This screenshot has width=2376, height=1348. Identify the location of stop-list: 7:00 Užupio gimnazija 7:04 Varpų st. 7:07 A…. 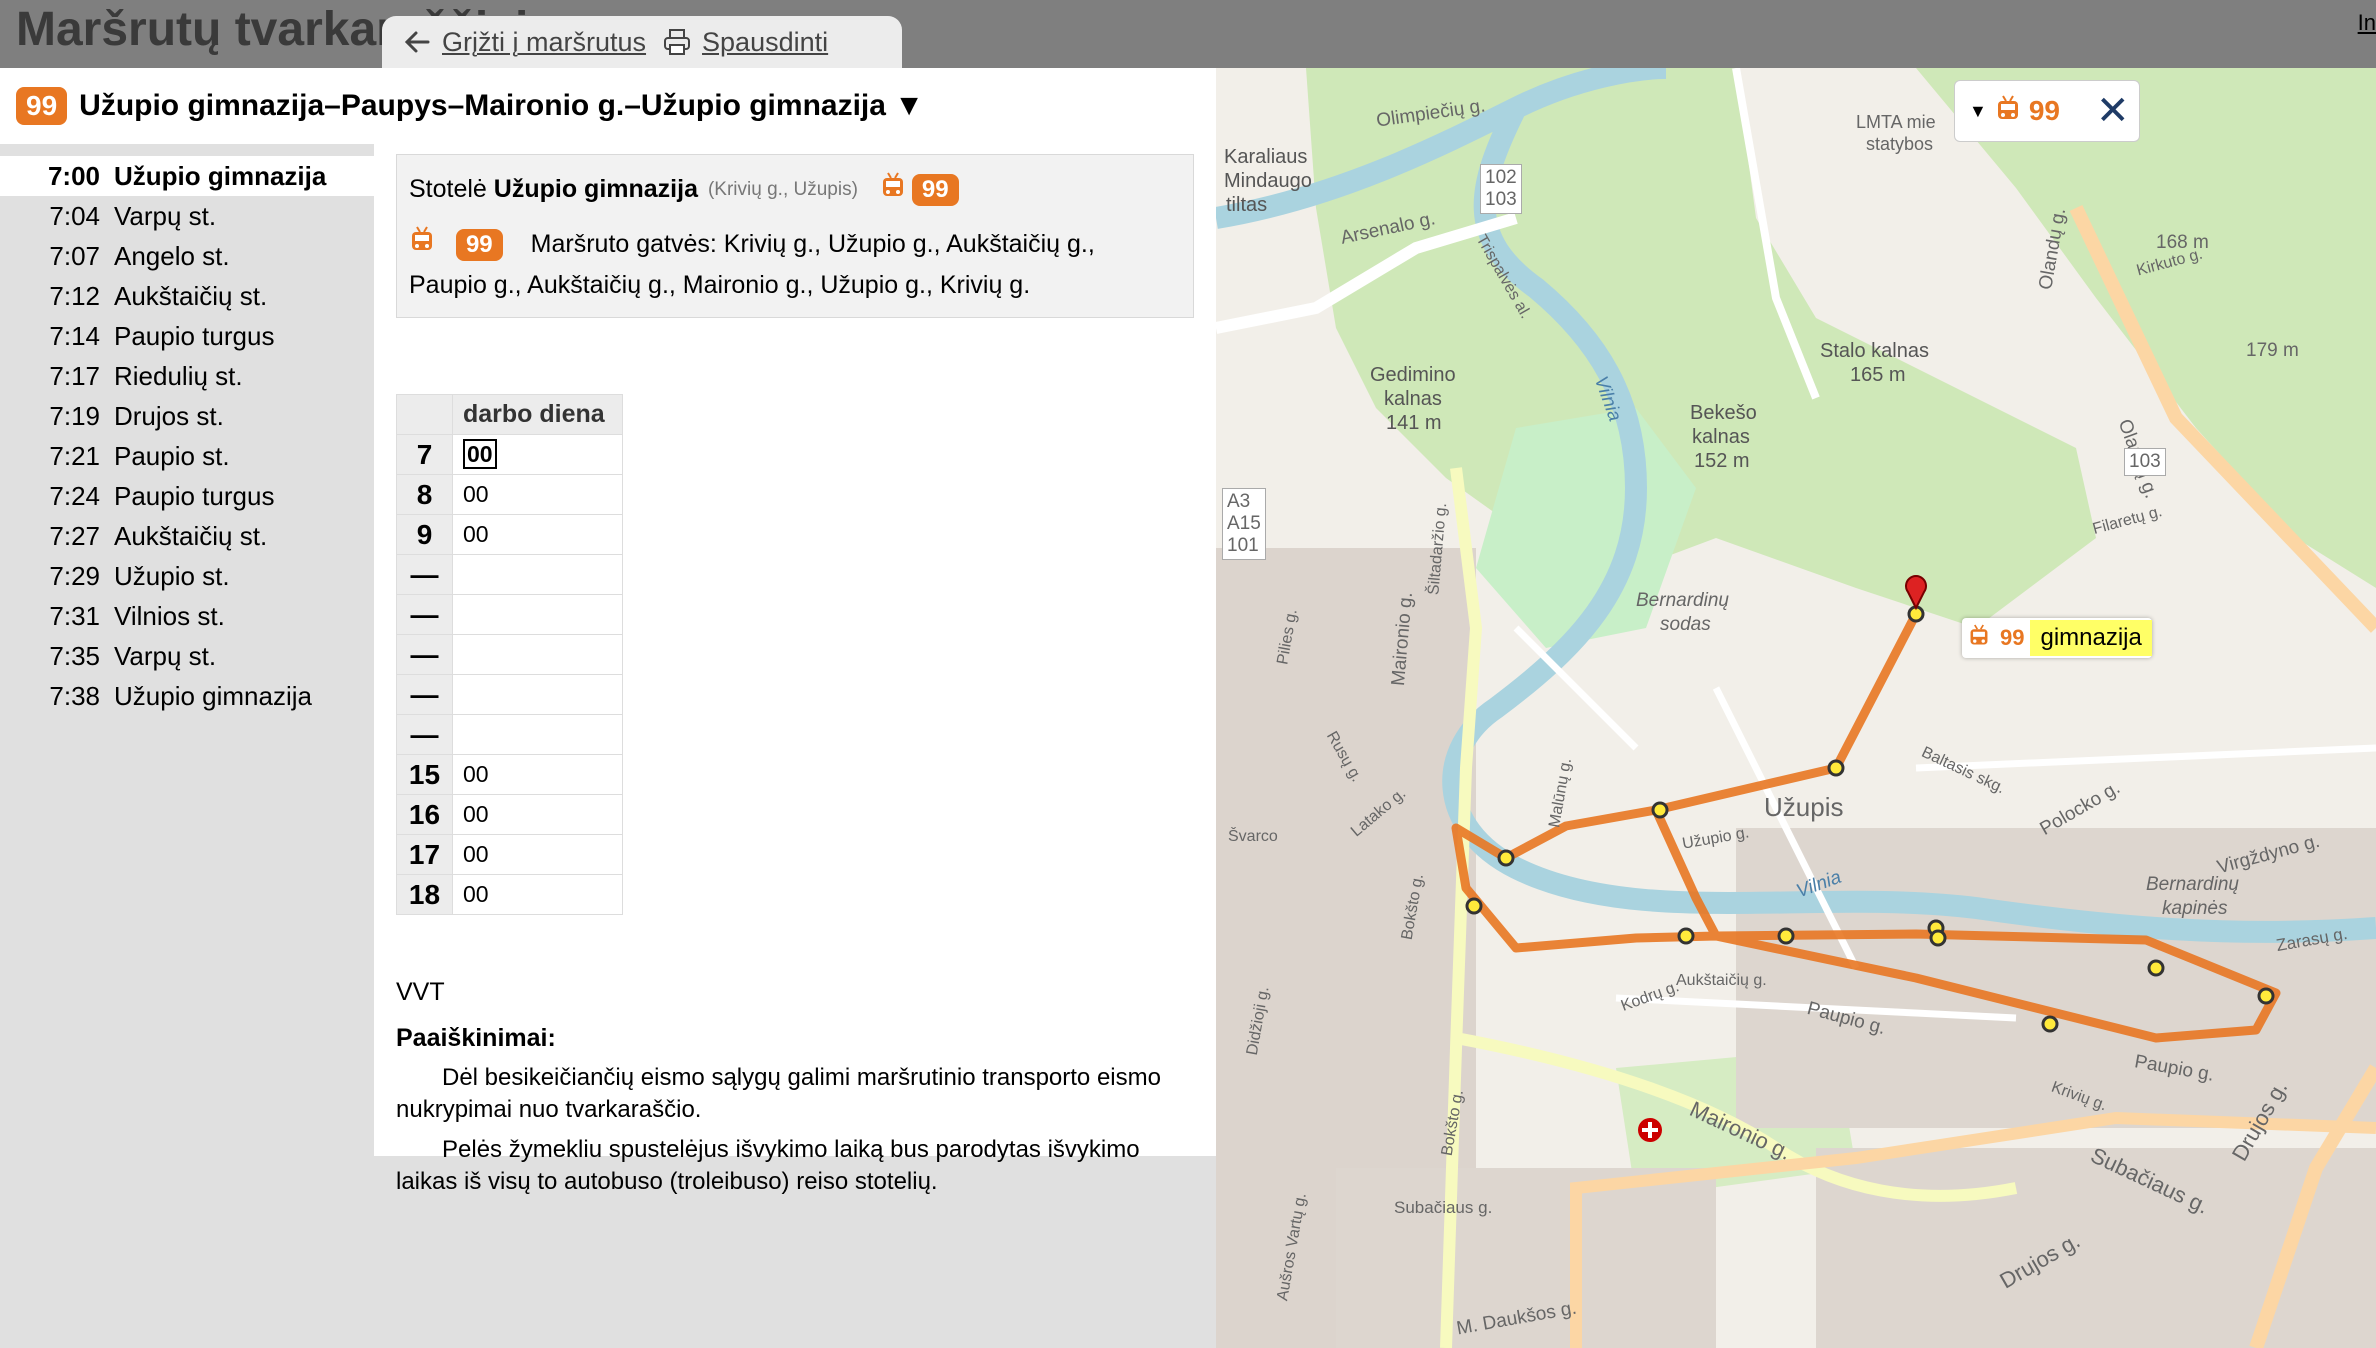
(187, 430).